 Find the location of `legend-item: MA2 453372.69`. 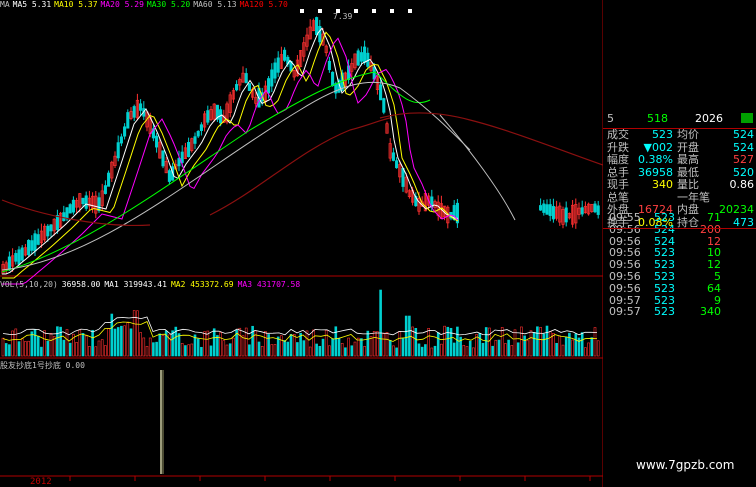

legend-item: MA2 453372.69 is located at coordinates (202, 284).